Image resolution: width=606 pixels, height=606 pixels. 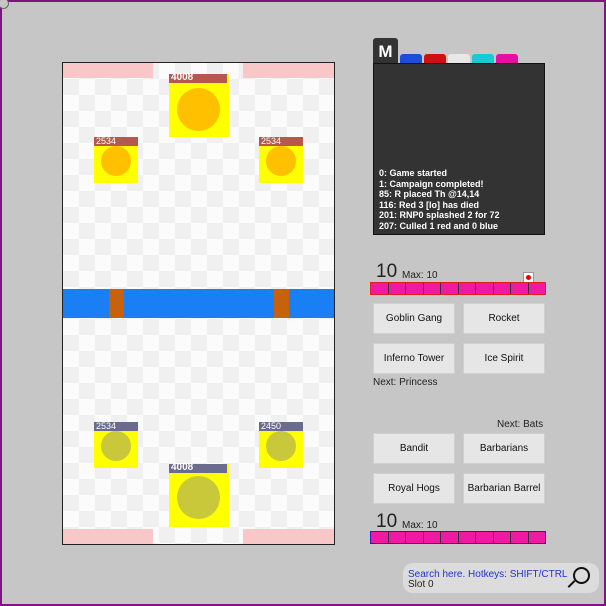 I want to click on player-king-tower: 4008, so click(x=199, y=494).